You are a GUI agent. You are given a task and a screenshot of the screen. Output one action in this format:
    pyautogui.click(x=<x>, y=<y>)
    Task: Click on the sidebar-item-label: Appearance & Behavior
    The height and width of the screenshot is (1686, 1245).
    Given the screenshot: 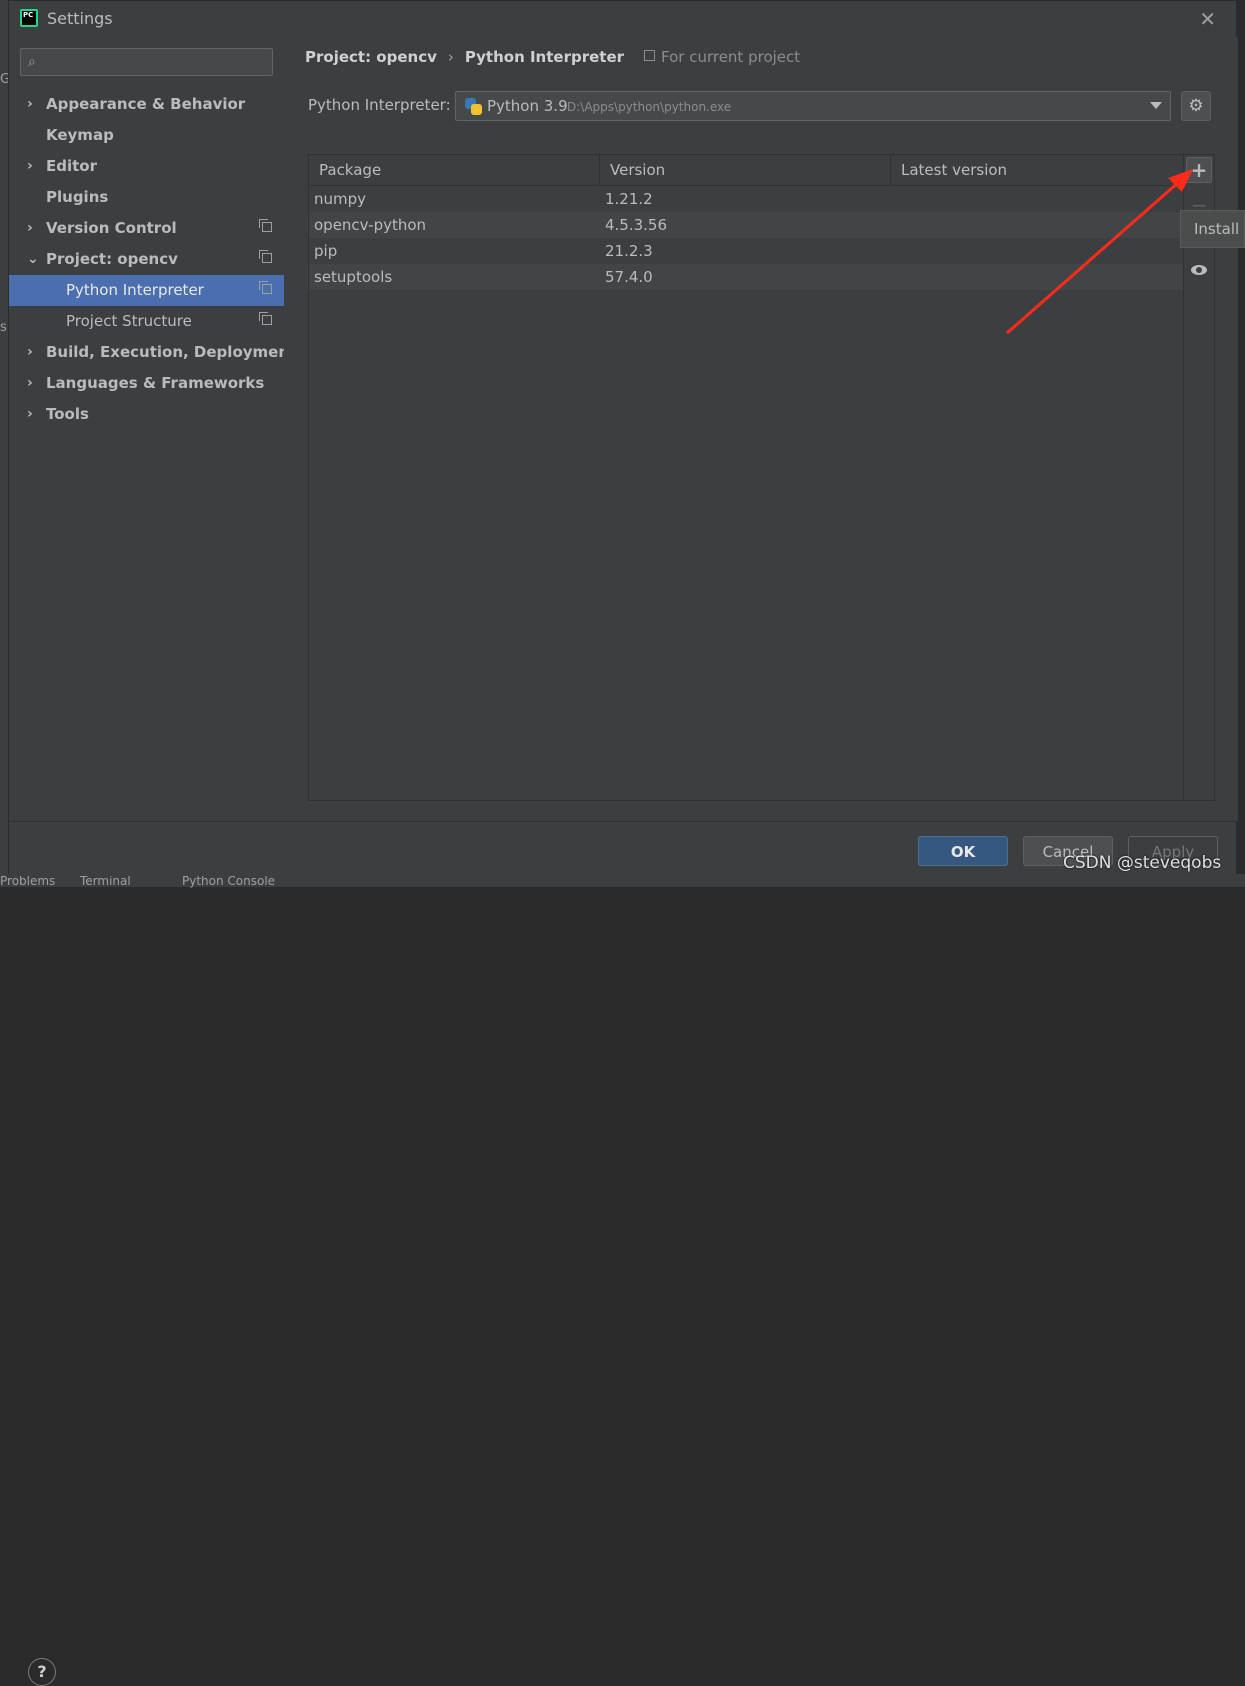 What is the action you would take?
    pyautogui.click(x=146, y=104)
    